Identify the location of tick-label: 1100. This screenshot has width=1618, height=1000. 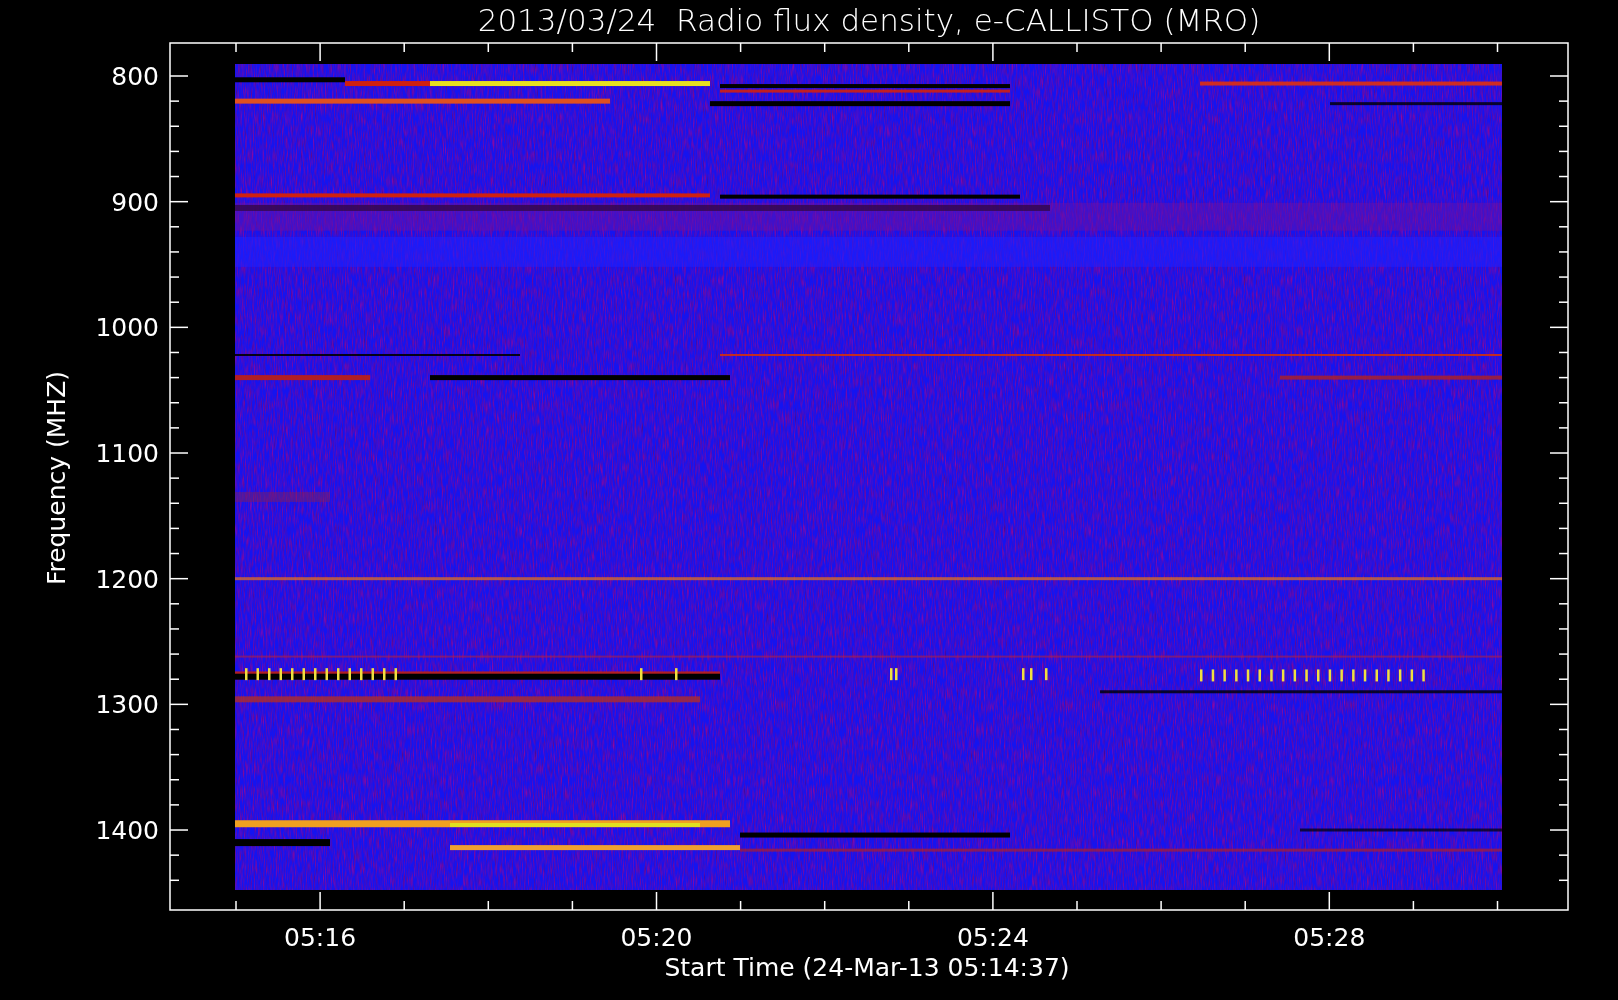
(127, 453).